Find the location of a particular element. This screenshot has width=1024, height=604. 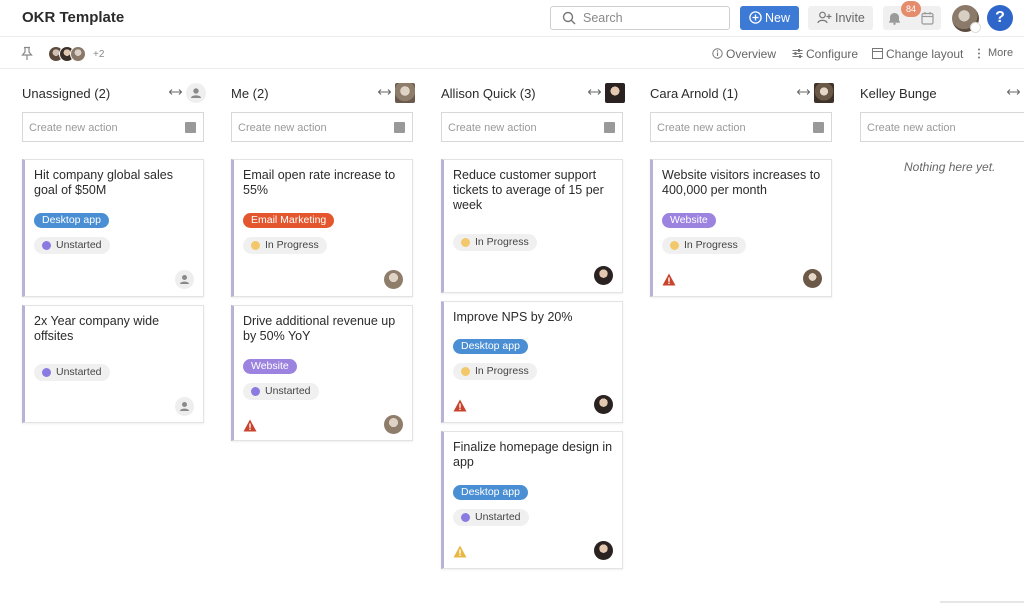

overview-label: Overview is located at coordinates (751, 54).